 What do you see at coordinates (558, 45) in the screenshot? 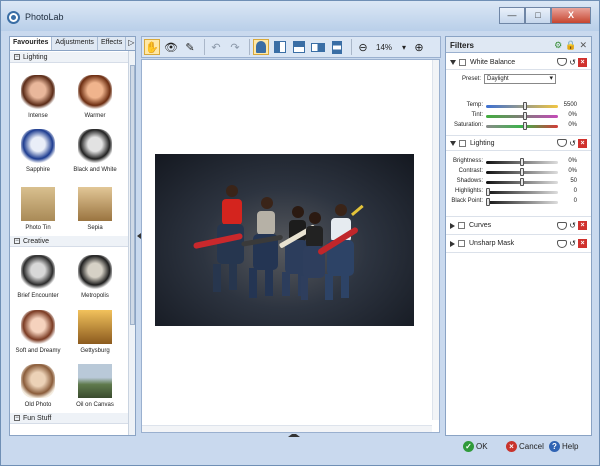
I see `add-filter-icon: ⚙` at bounding box center [558, 45].